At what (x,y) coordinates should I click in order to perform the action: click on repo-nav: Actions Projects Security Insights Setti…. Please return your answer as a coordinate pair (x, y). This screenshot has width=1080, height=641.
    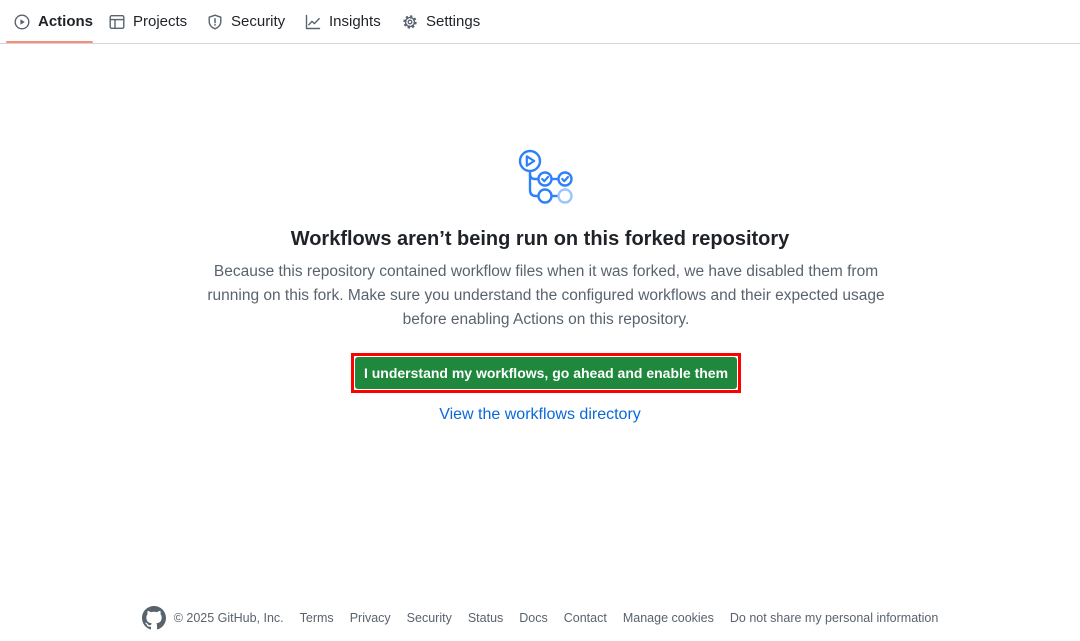
    Looking at the image, I should click on (540, 22).